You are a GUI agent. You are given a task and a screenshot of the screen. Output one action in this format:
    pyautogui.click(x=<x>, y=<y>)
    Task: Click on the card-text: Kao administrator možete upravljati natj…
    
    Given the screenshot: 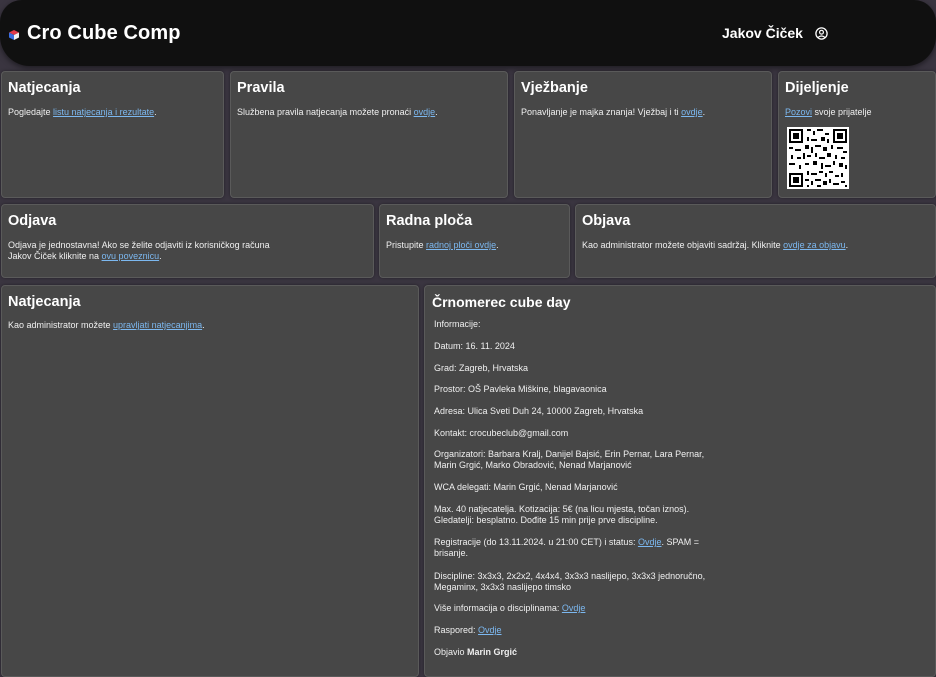 What is the action you would take?
    pyautogui.click(x=106, y=325)
    